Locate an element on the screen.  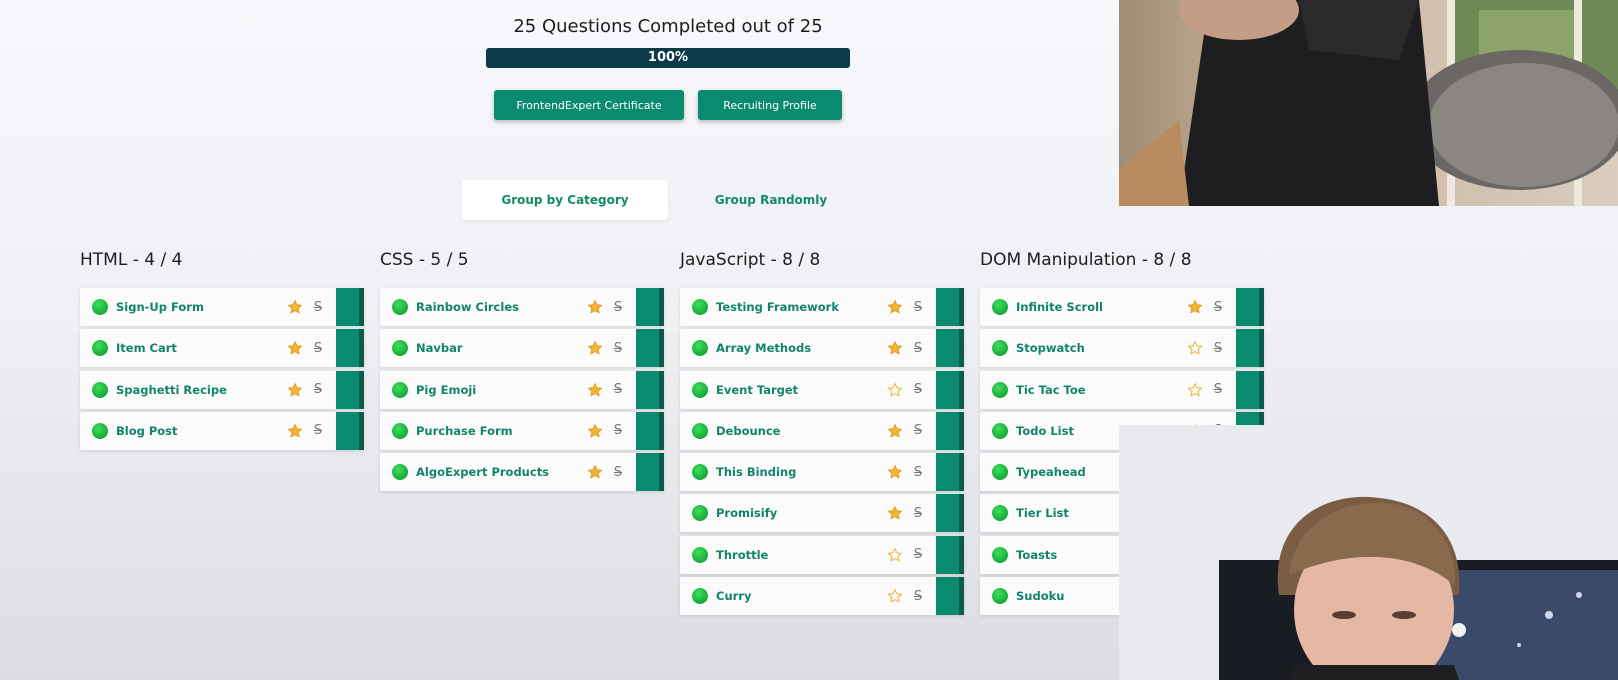
question-row-rainbow-circles: Rainbow Circles S is located at coordinates (522, 307).